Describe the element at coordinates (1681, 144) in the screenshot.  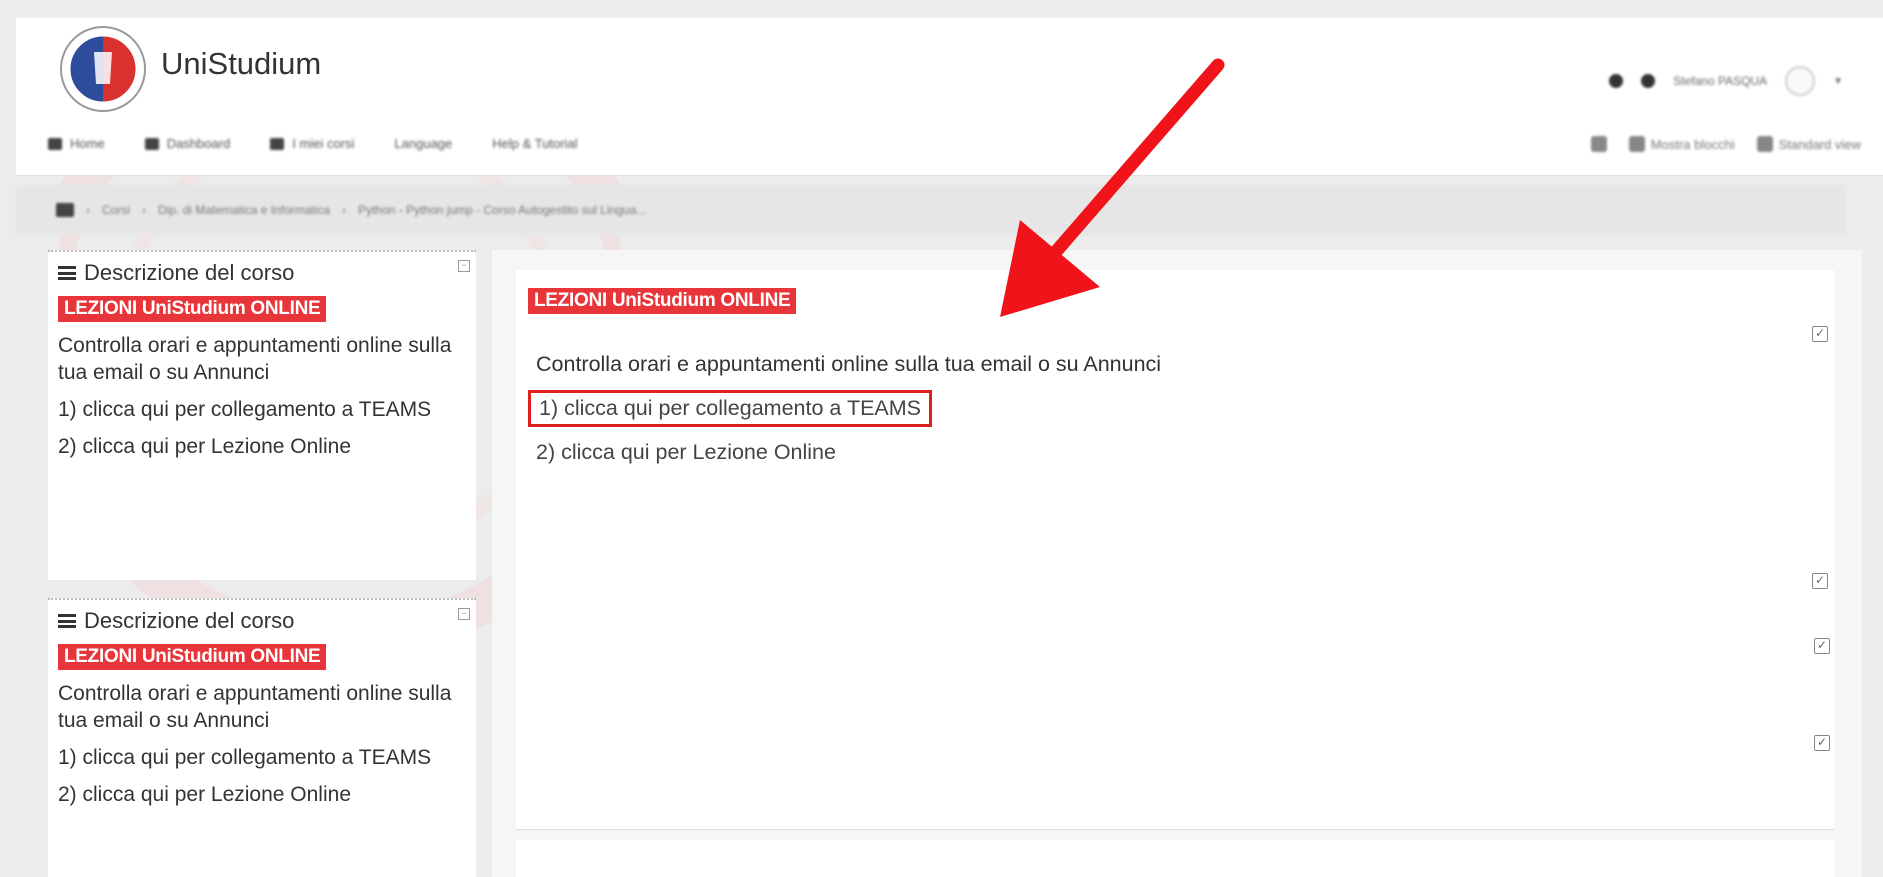
I see `show-blocks-button: Mostra blocchi` at that location.